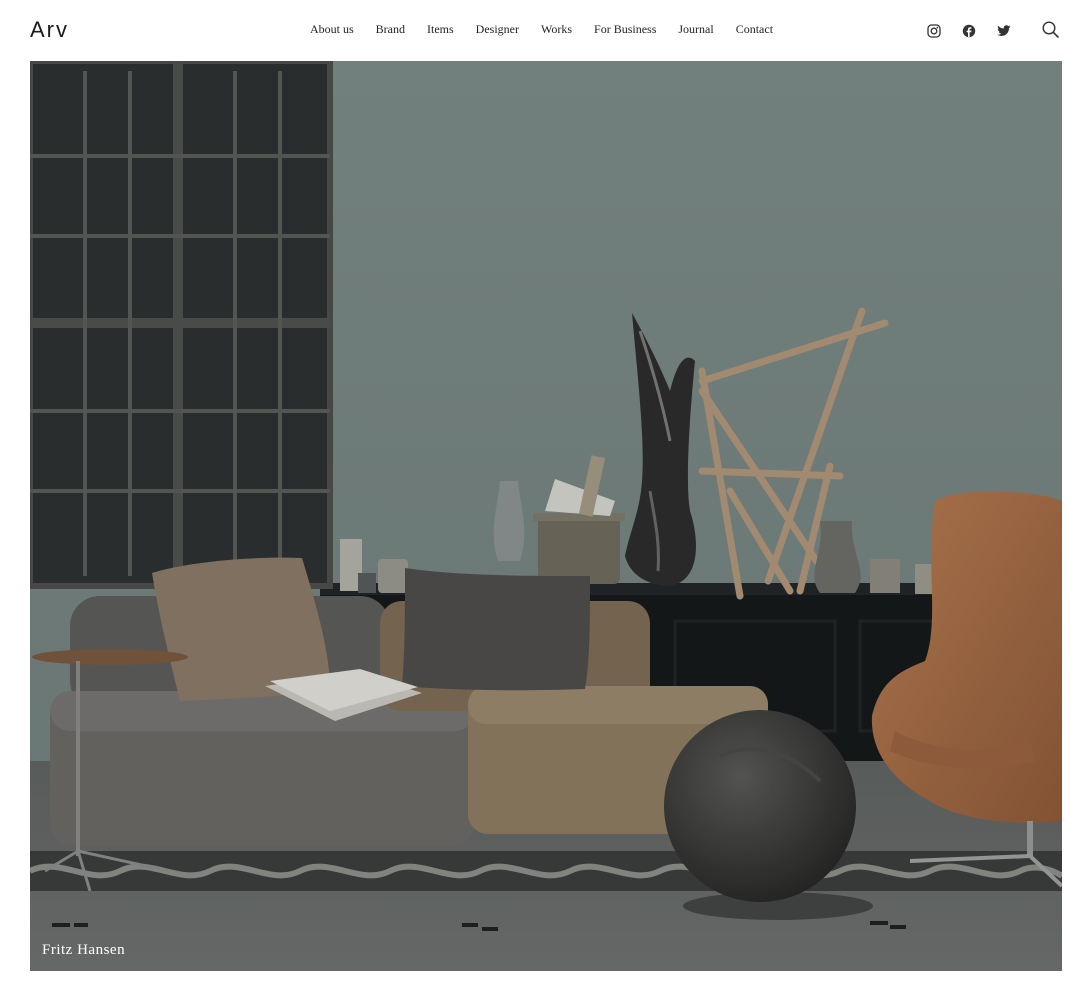 The height and width of the screenshot is (1001, 1092). Describe the element at coordinates (1051, 30) in the screenshot. I see `search-icon` at that location.